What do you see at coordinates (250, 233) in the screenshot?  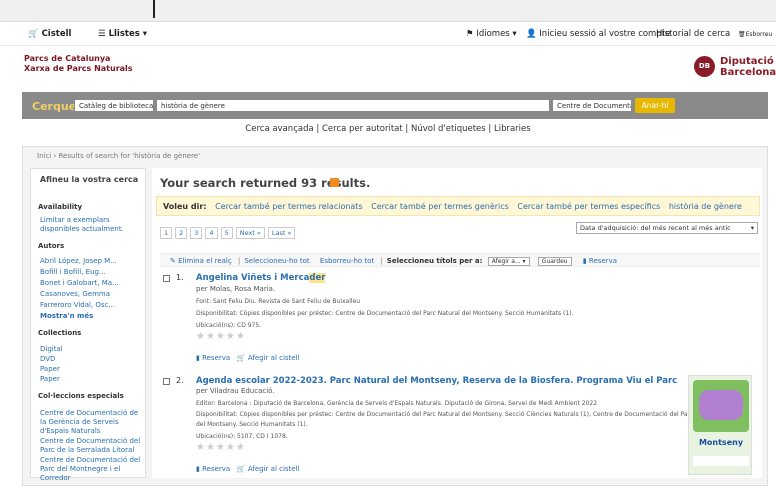 I see `next-page-link: Next »` at bounding box center [250, 233].